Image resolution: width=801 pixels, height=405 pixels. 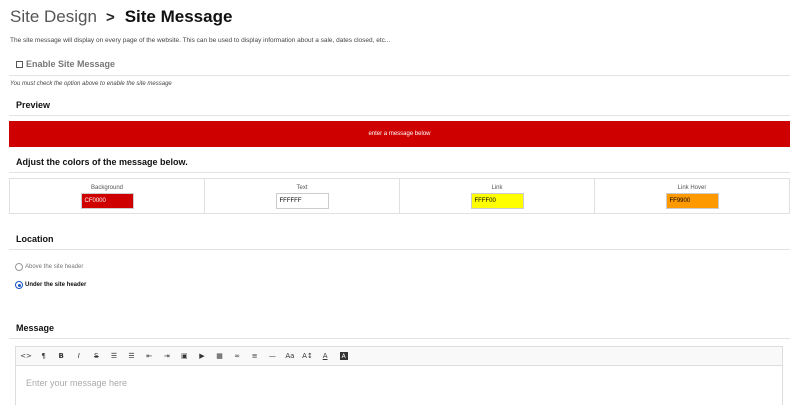 What do you see at coordinates (102, 162) in the screenshot?
I see `colors-title: Adjust the colors of the message below.` at bounding box center [102, 162].